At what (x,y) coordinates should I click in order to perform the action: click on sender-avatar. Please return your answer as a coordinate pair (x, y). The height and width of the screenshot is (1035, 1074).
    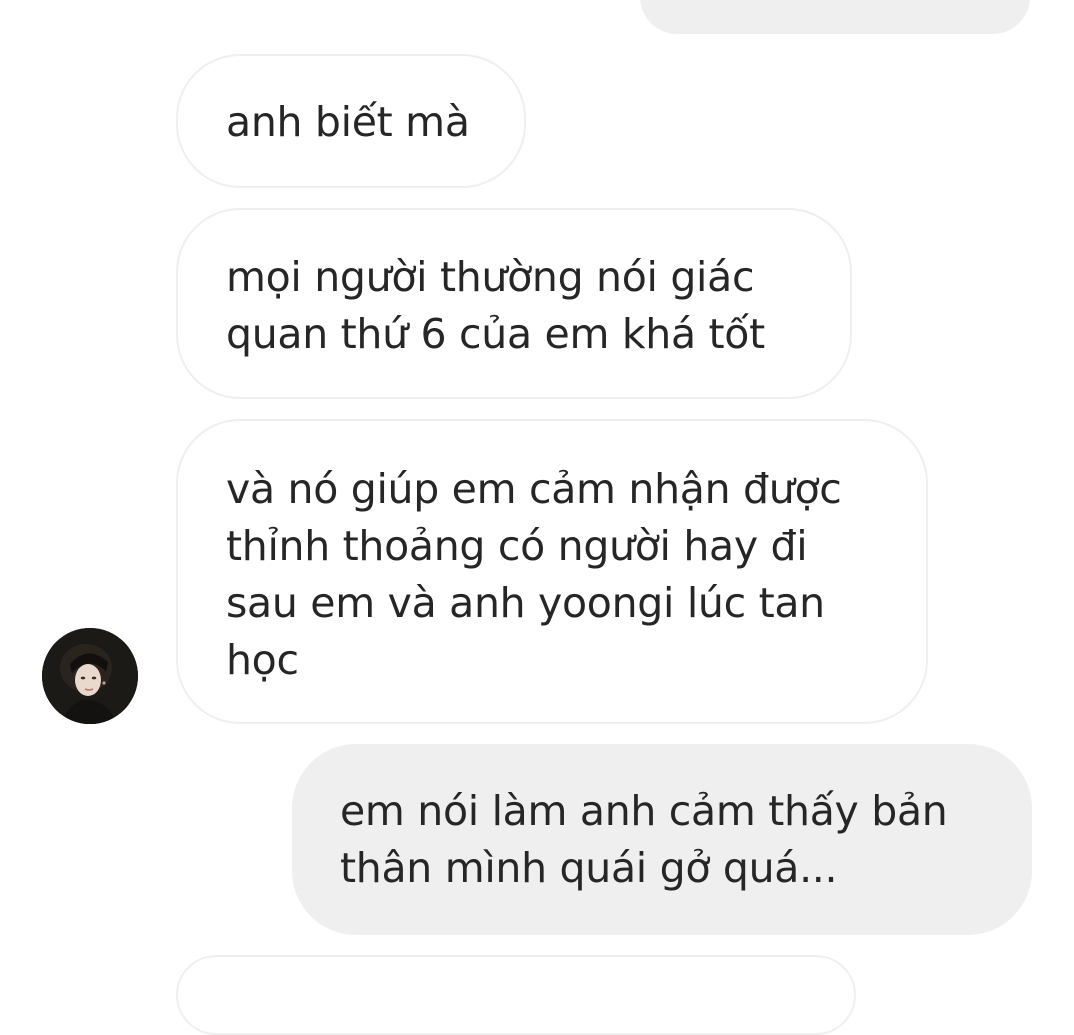
    Looking at the image, I should click on (90, 676).